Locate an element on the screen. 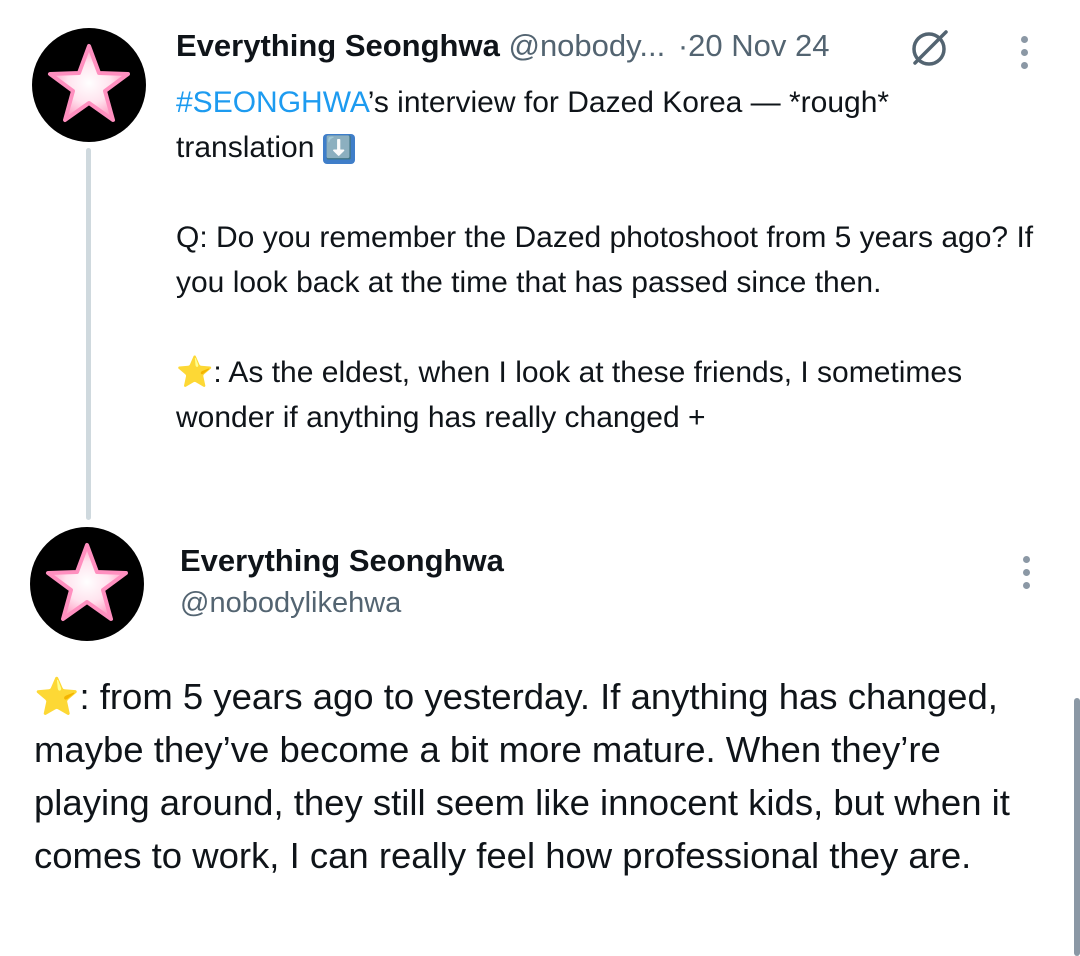  hashtag-link: #SEONGHWA is located at coordinates (272, 102).